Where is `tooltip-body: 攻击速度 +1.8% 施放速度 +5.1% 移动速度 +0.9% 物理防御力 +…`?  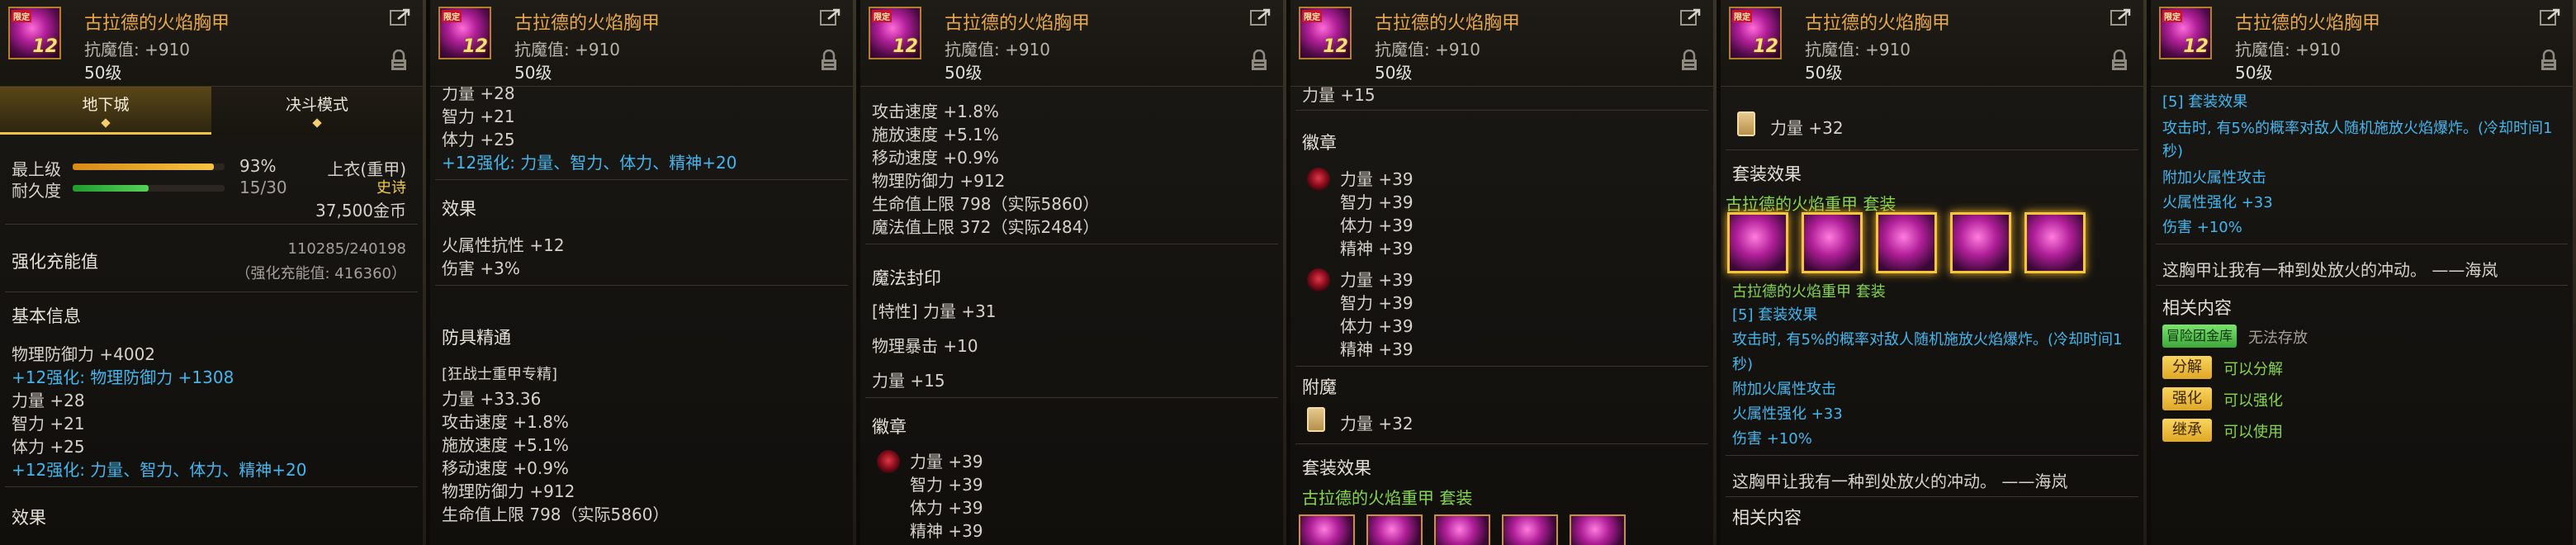 tooltip-body: 攻击速度 +1.8% 施放速度 +5.1% 移动速度 +0.9% 物理防御力 +… is located at coordinates (1073, 316).